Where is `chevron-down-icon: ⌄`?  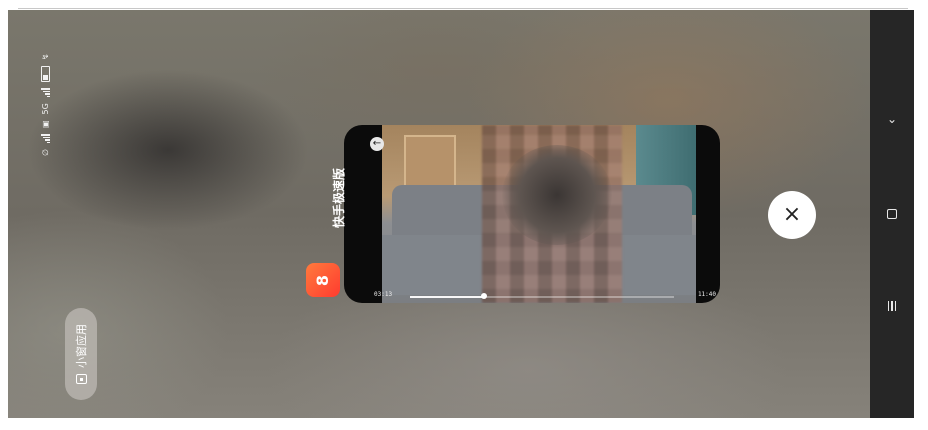 chevron-down-icon: ⌄ is located at coordinates (892, 119).